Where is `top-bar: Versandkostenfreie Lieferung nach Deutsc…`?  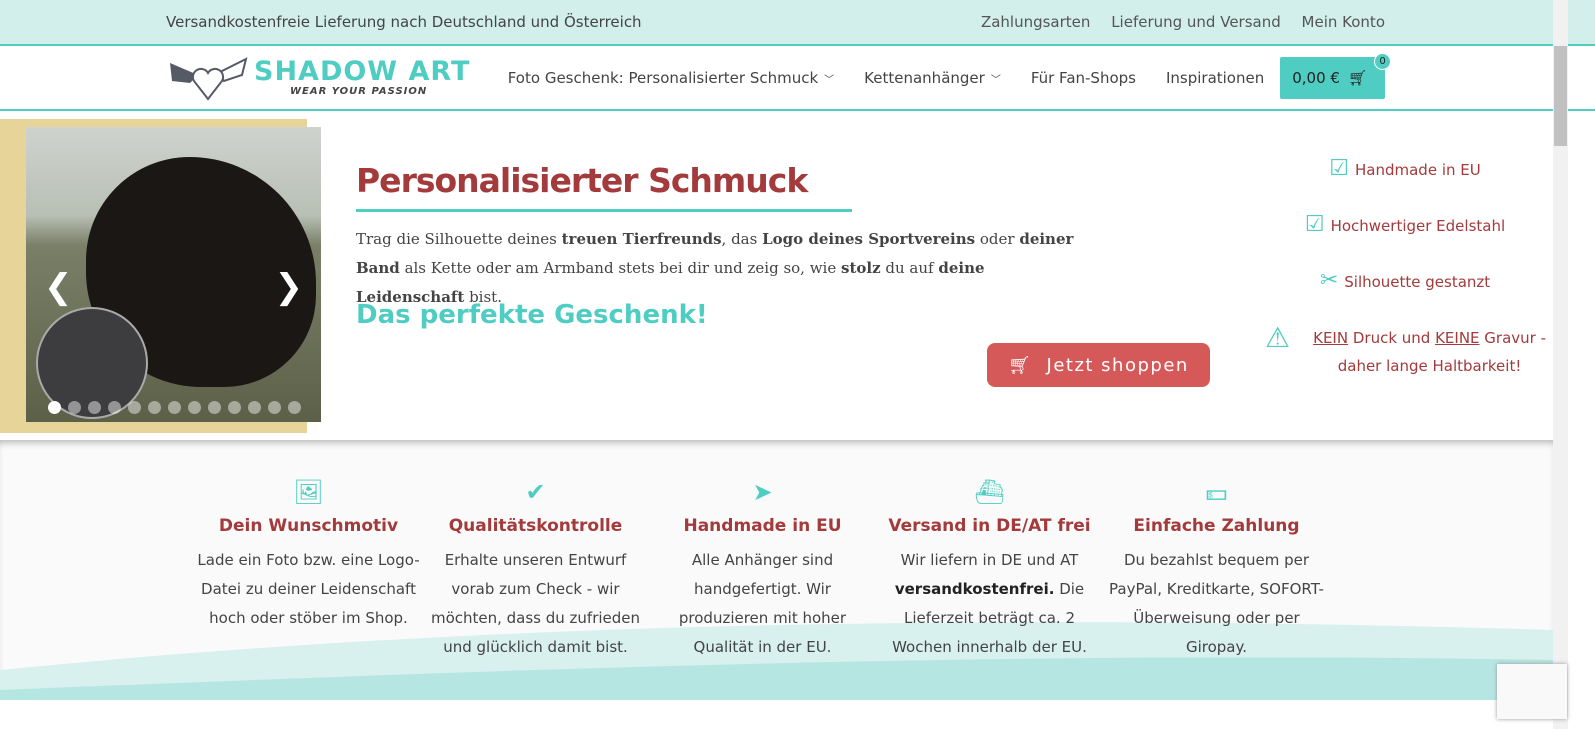 top-bar: Versandkostenfreie Lieferung nach Deutsc… is located at coordinates (797, 23).